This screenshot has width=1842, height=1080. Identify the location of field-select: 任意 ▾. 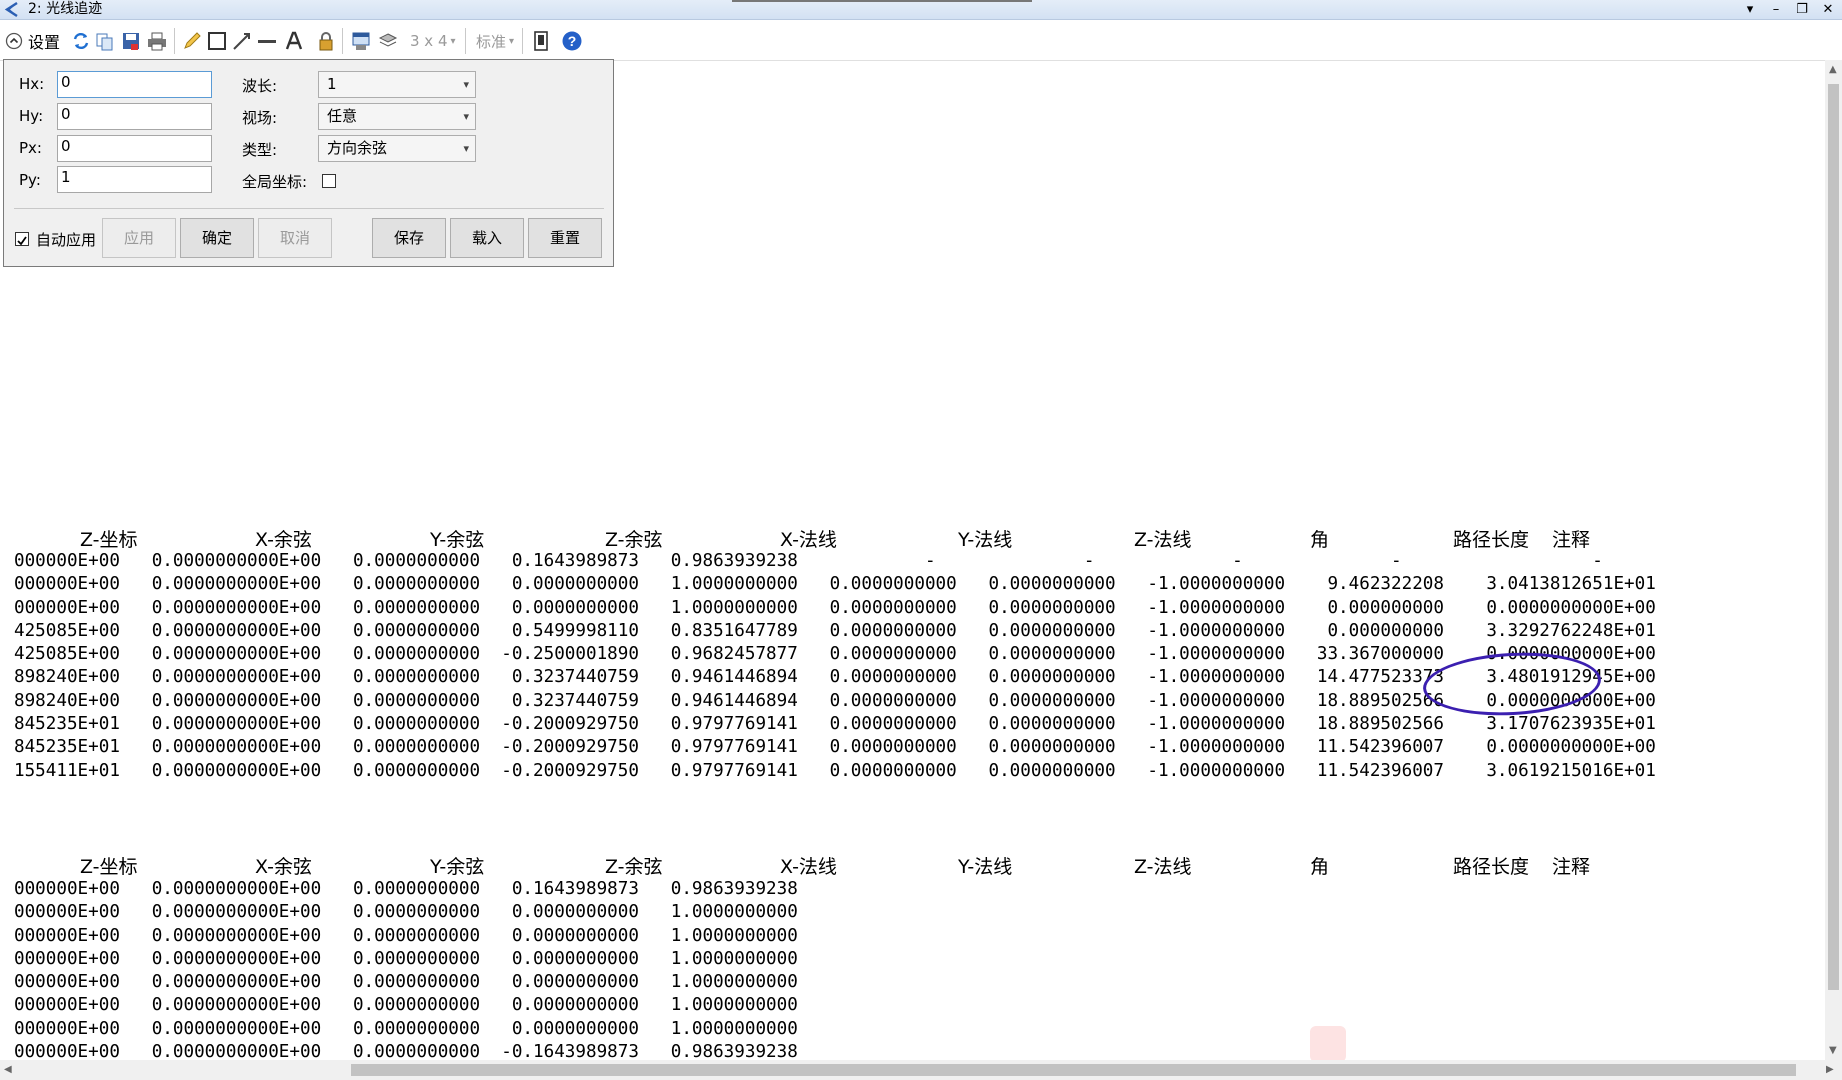
(397, 116).